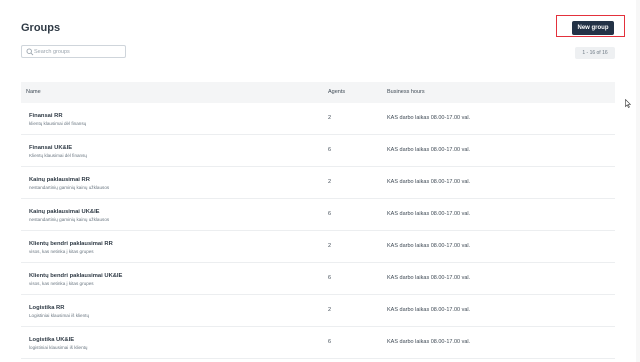 The image size is (640, 362). Describe the element at coordinates (52, 340) in the screenshot. I see `group-name: Logistika UK&IE` at that location.